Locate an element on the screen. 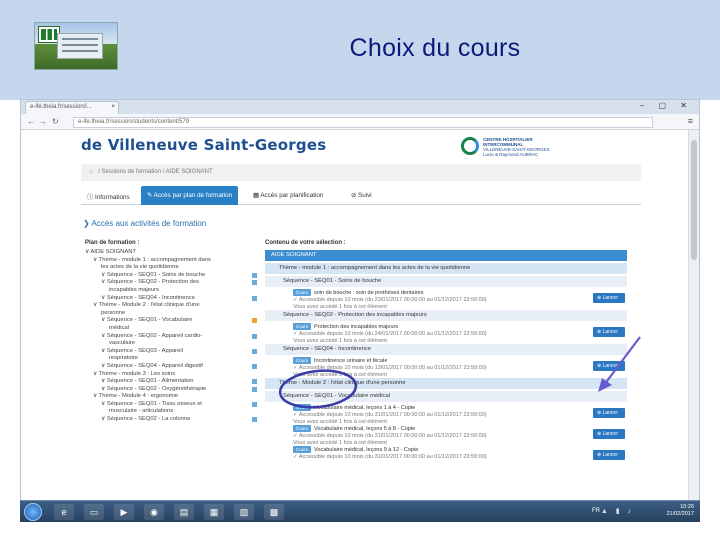  language-indicator: FR is located at coordinates (596, 511).